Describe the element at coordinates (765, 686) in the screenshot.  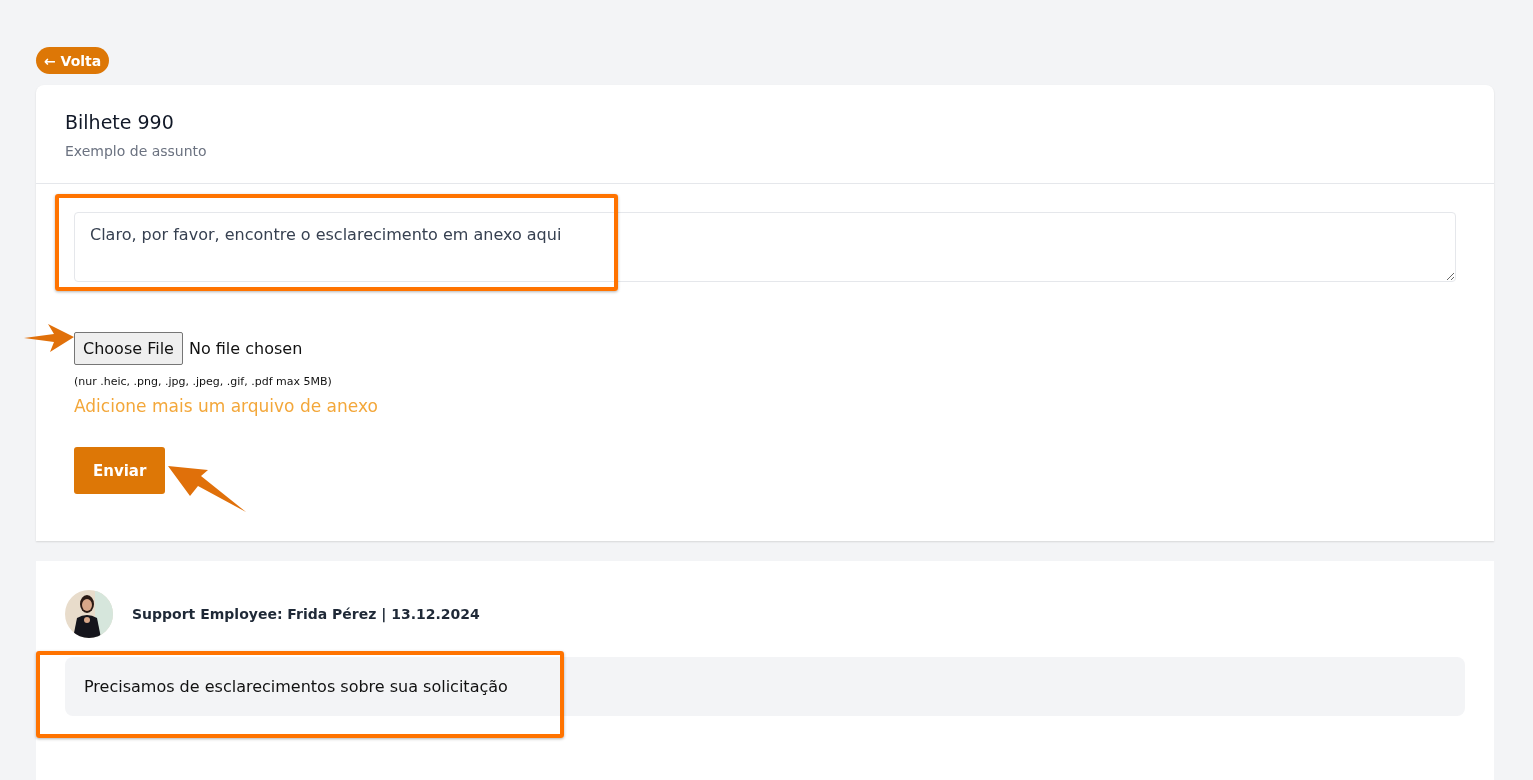
I see `message-text: Precisamos de esclarecimentos sobre sua solicitação` at that location.